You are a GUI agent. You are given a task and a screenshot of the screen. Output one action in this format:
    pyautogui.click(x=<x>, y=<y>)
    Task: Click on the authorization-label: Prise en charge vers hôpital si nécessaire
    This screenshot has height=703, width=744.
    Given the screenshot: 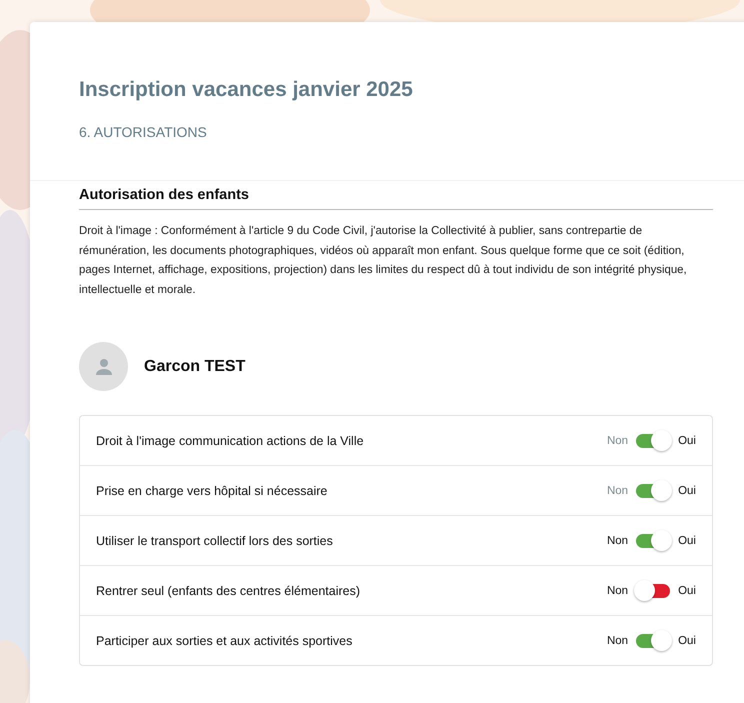 What is the action you would take?
    pyautogui.click(x=212, y=491)
    